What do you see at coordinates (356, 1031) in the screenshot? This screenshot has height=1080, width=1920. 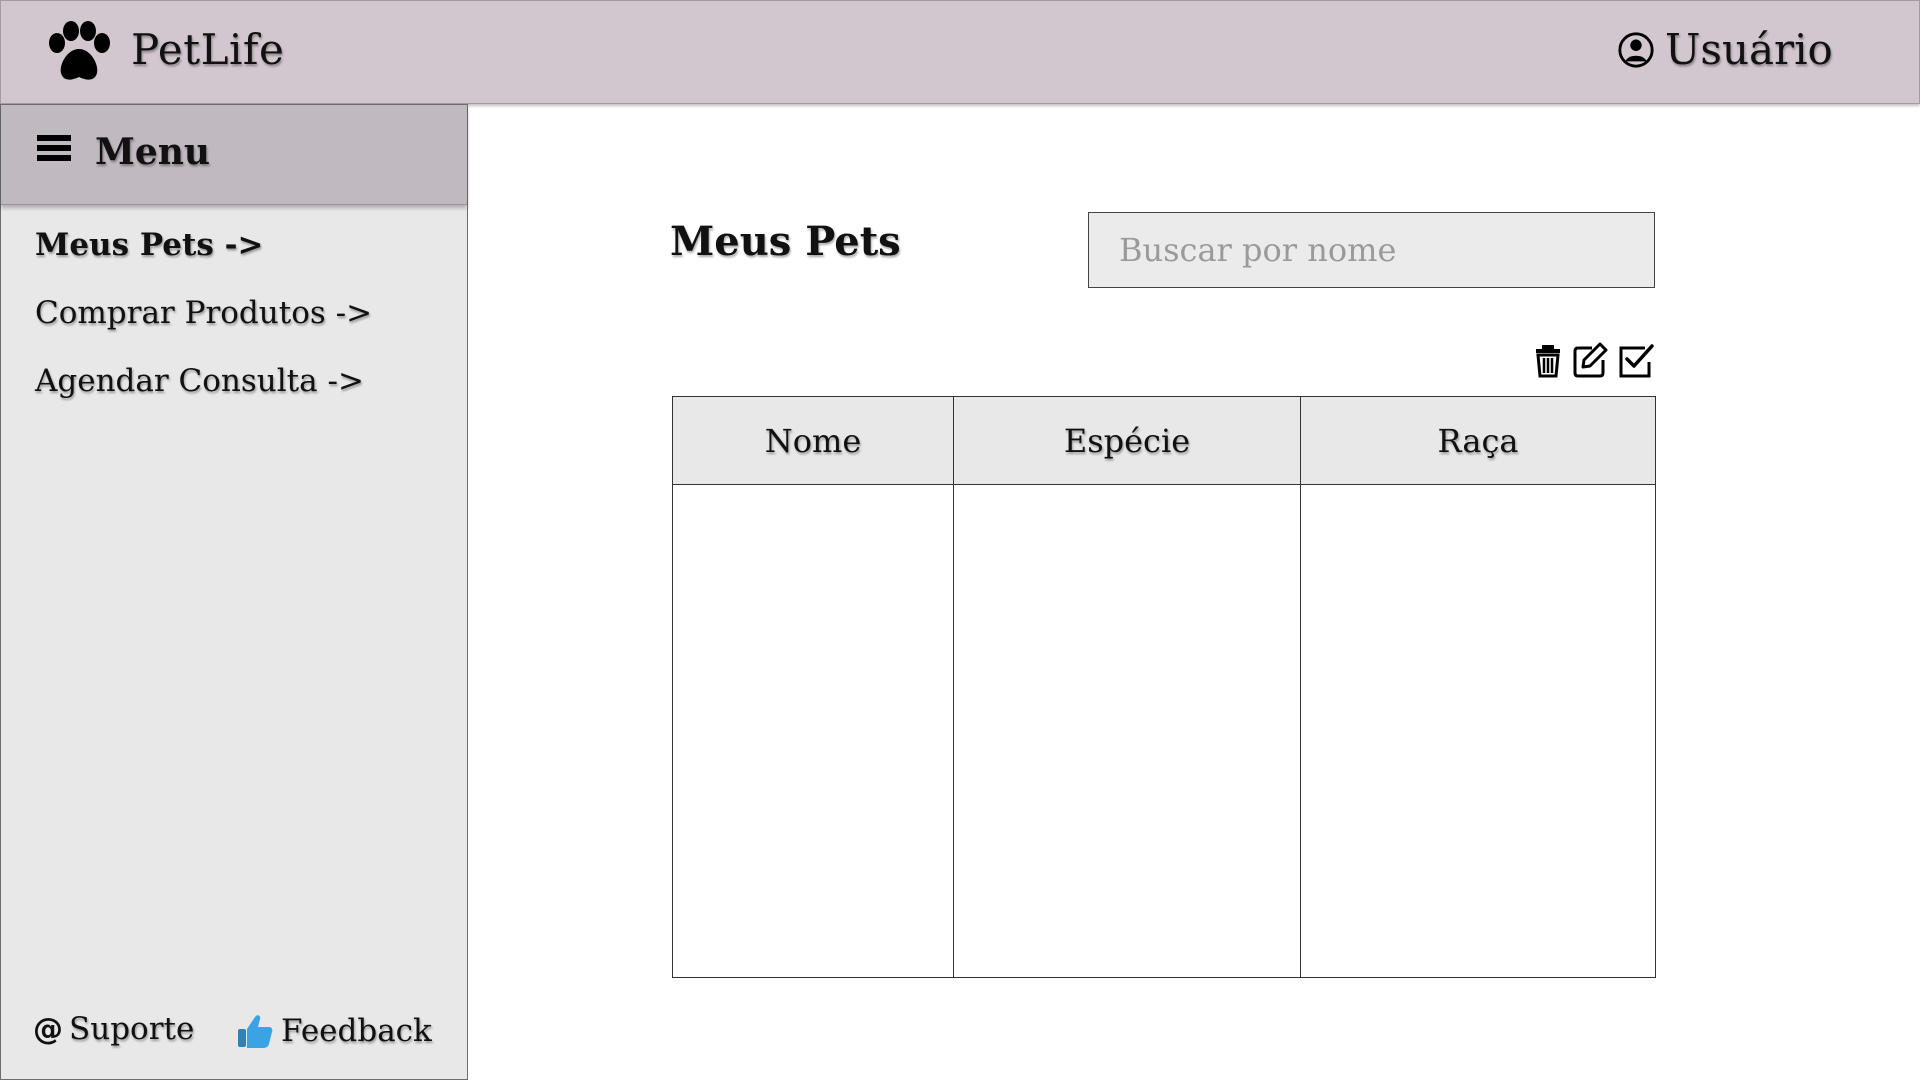 I see `feedback-label: Feedback` at bounding box center [356, 1031].